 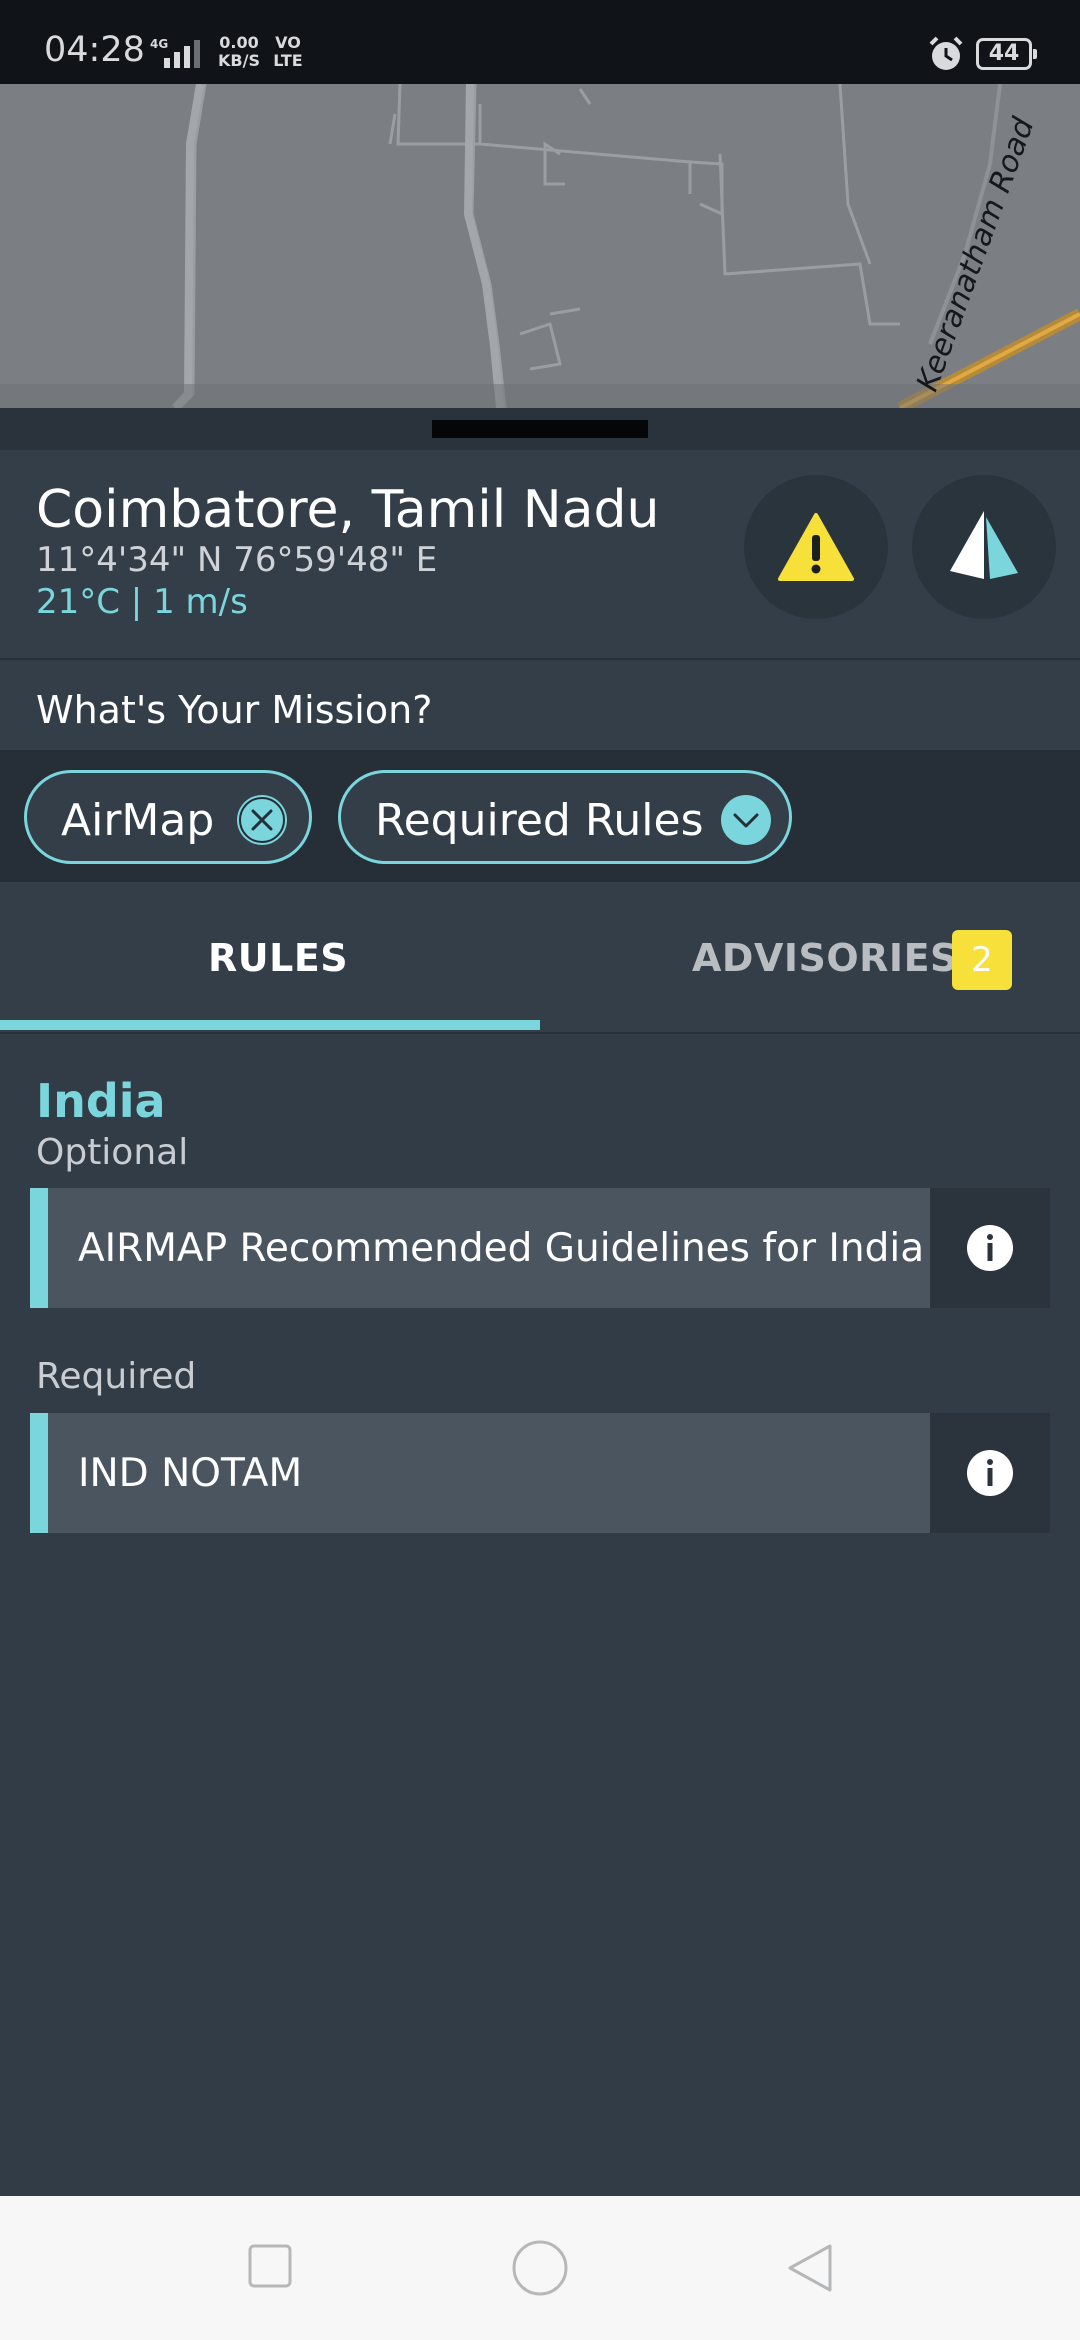 I want to click on chip-airmap-label: AirMap, so click(x=138, y=820).